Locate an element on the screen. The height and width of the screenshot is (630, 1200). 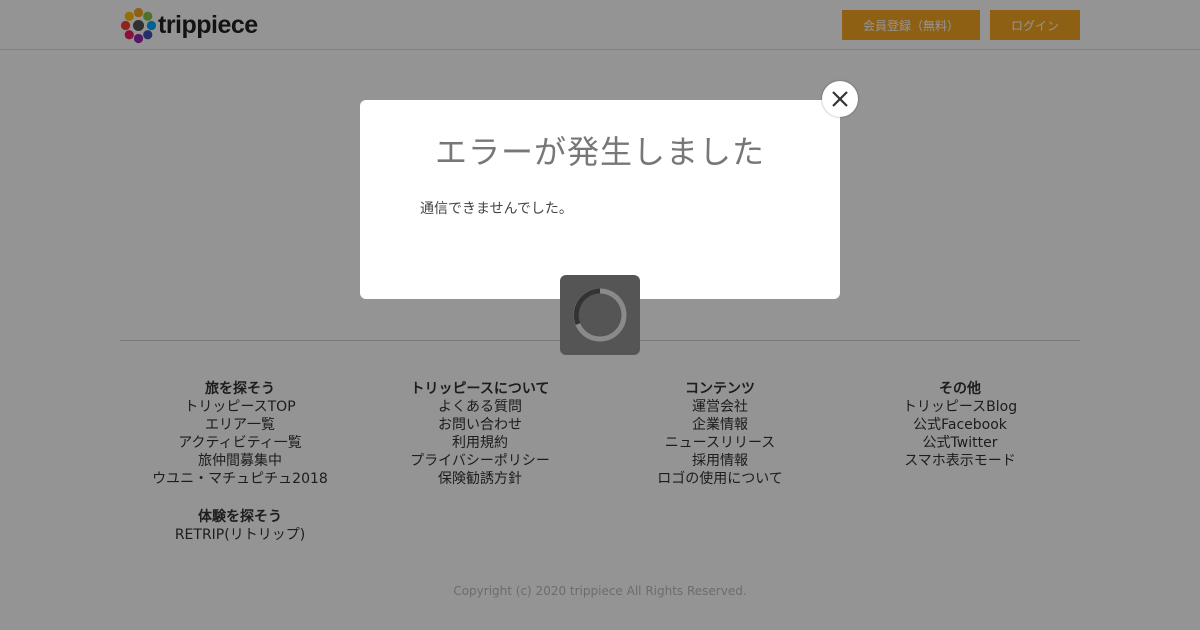
dialog-message: 通信できませんでした。 is located at coordinates (496, 209).